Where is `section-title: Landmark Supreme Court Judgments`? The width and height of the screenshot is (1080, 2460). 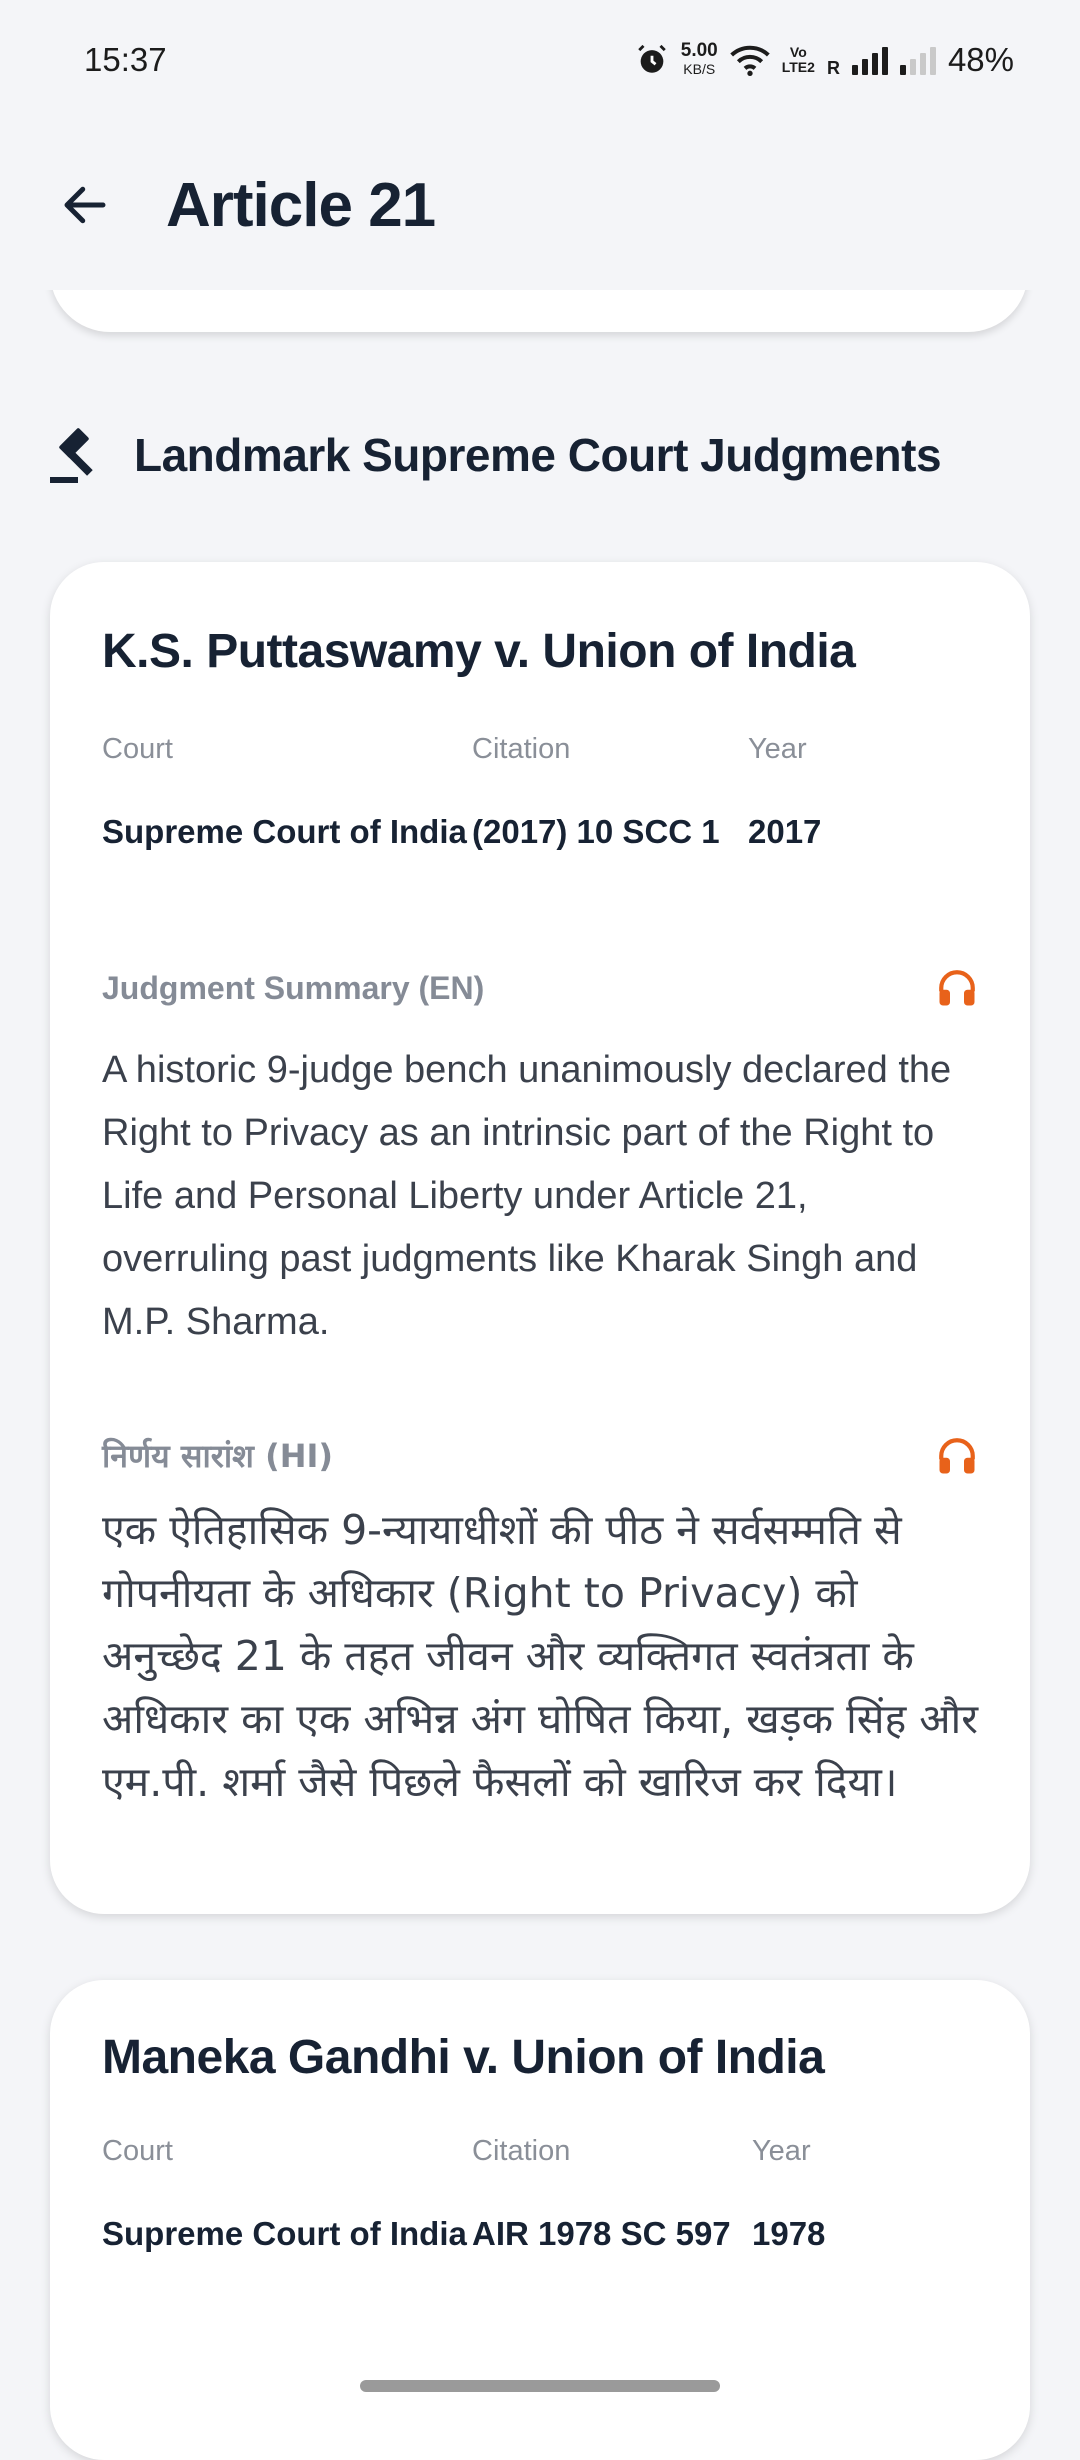
section-title: Landmark Supreme Court Judgments is located at coordinates (538, 455).